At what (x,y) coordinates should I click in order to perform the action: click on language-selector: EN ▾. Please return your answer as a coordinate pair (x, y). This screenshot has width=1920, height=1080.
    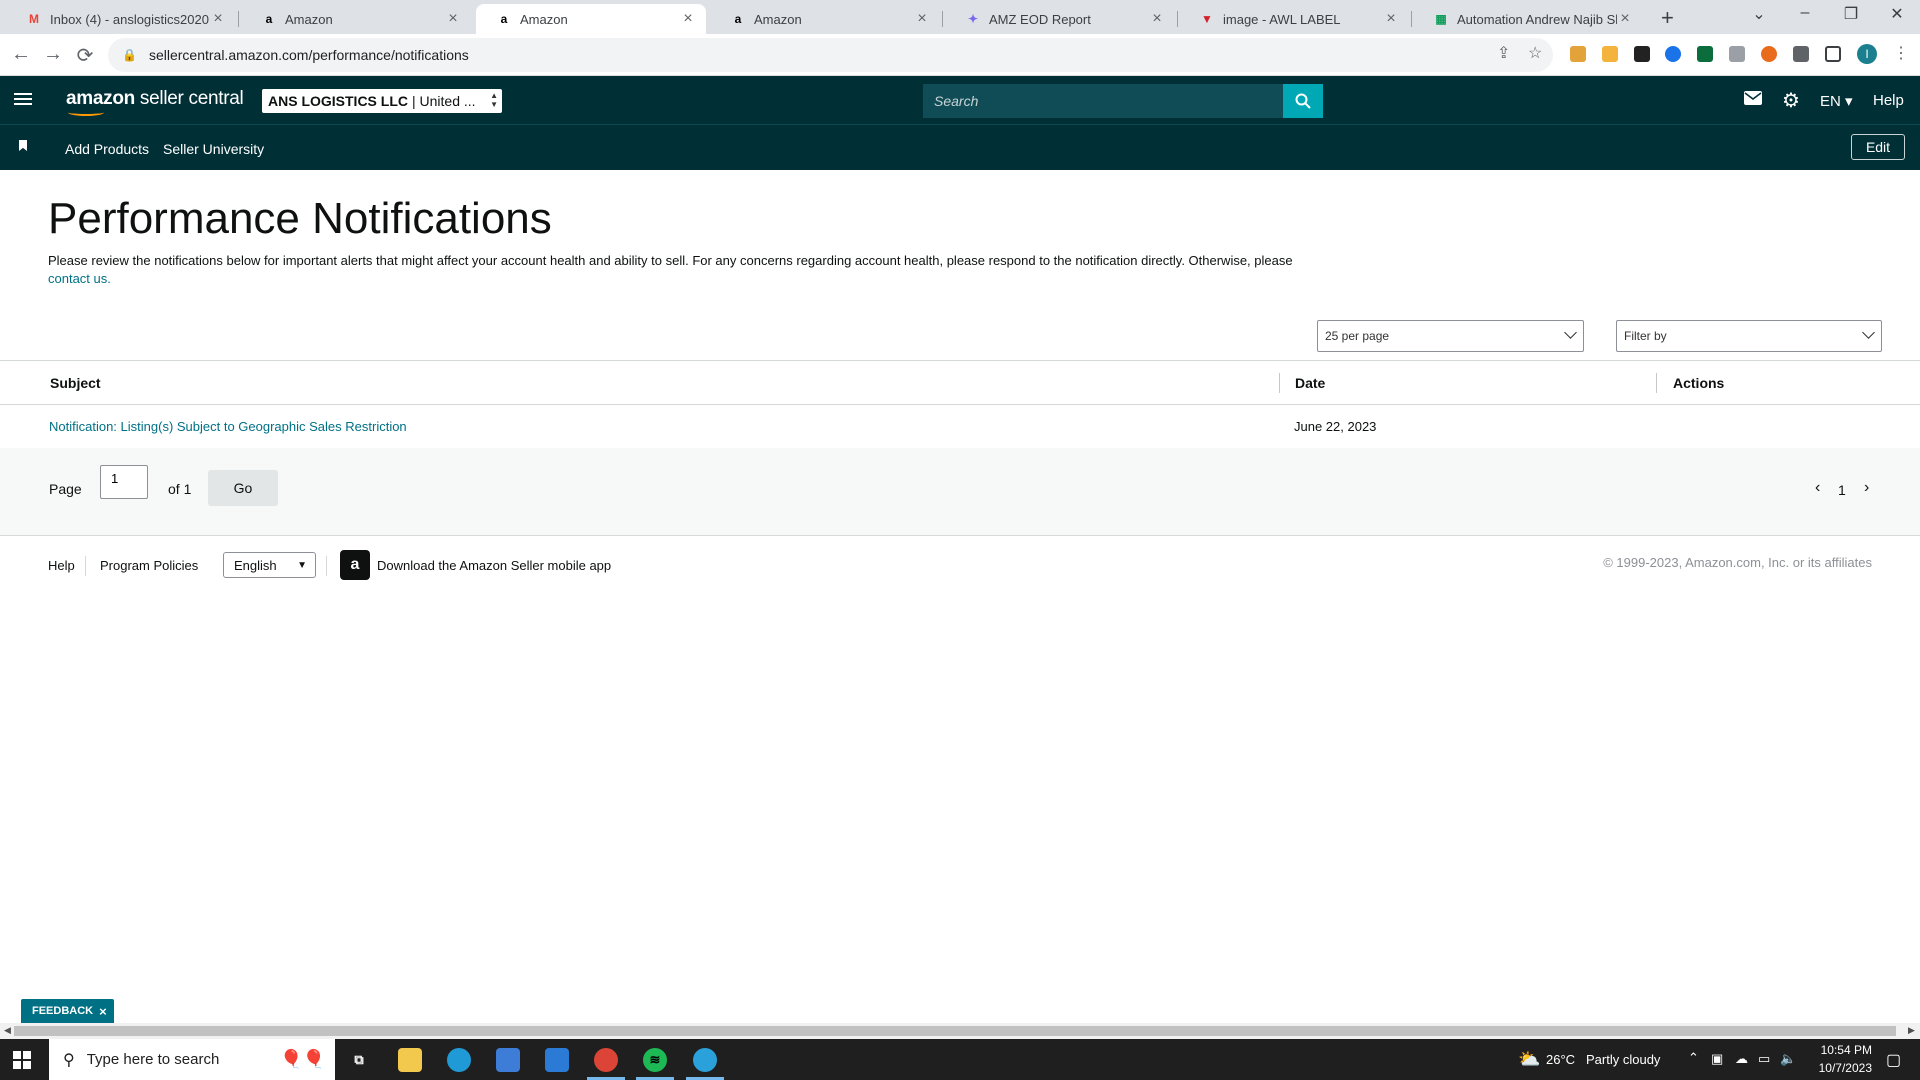
    Looking at the image, I should click on (1836, 101).